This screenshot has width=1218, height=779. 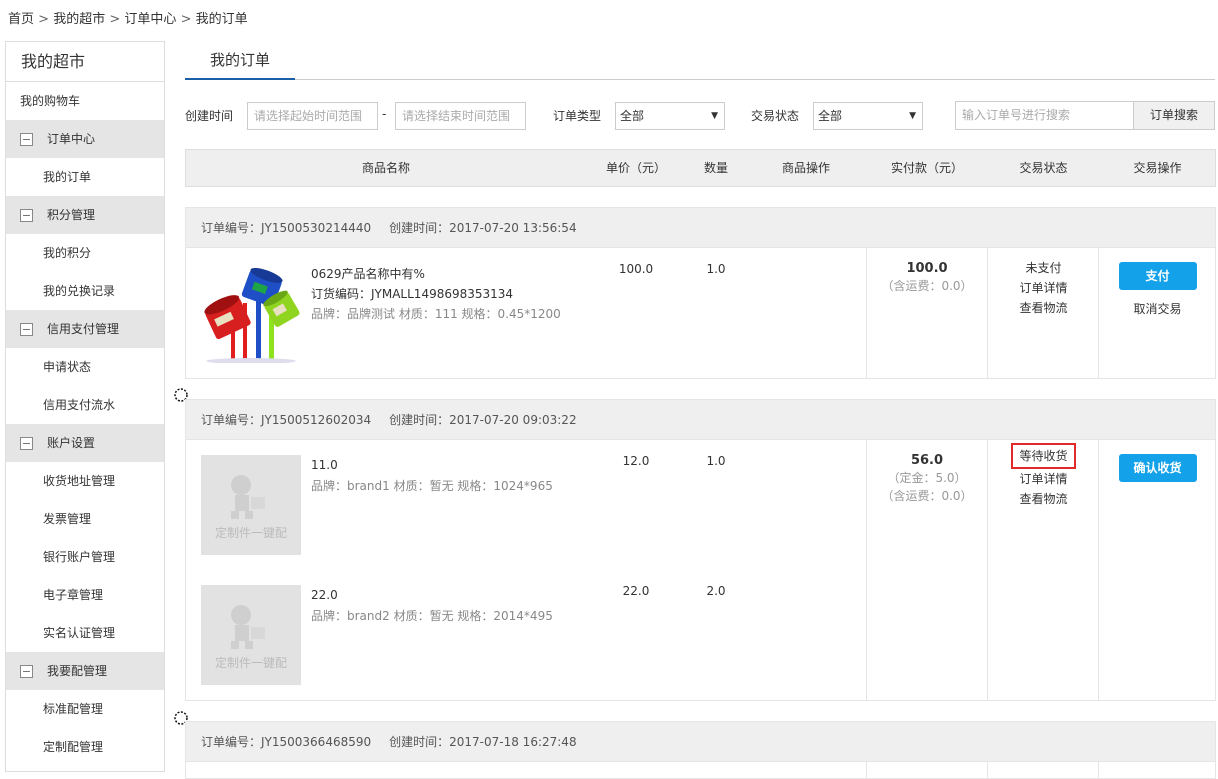 I want to click on order-type-select: 全部 ▼, so click(x=670, y=116).